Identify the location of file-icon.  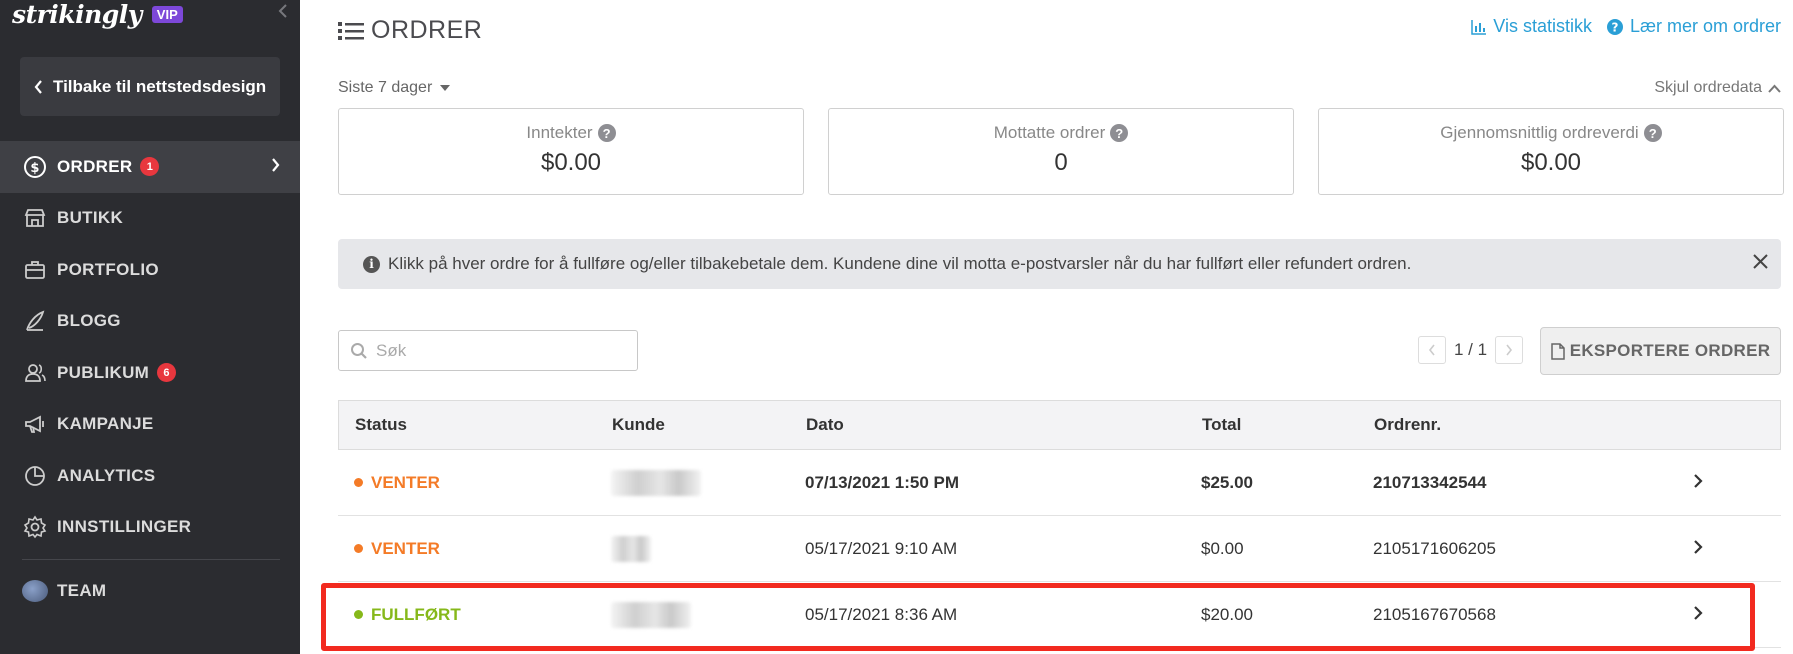
(1557, 351).